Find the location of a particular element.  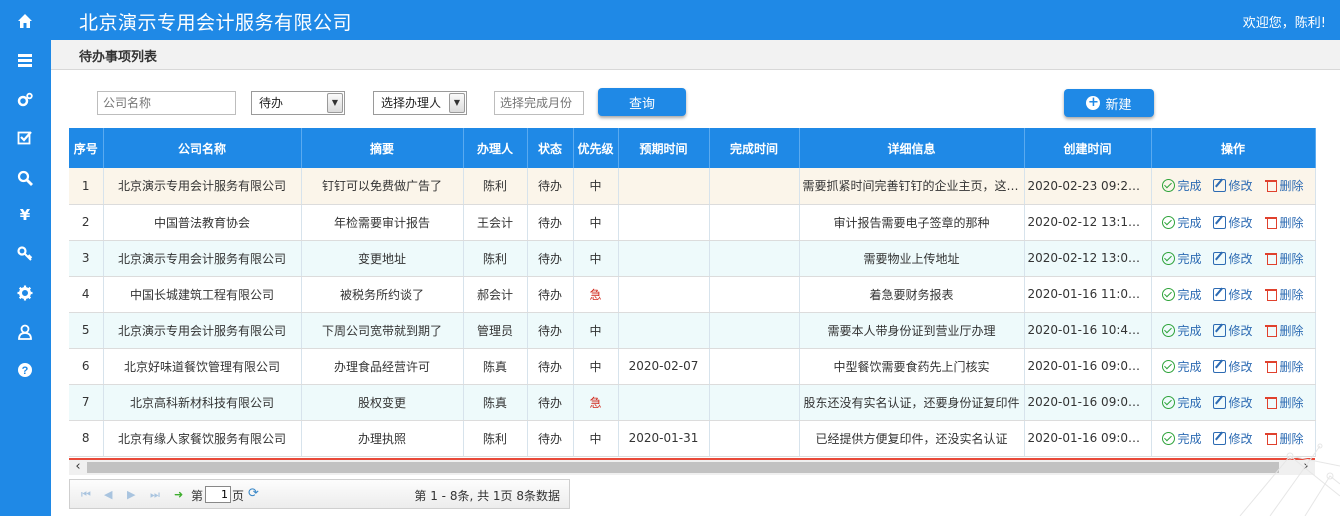

edit-icon is located at coordinates (1220, 222).